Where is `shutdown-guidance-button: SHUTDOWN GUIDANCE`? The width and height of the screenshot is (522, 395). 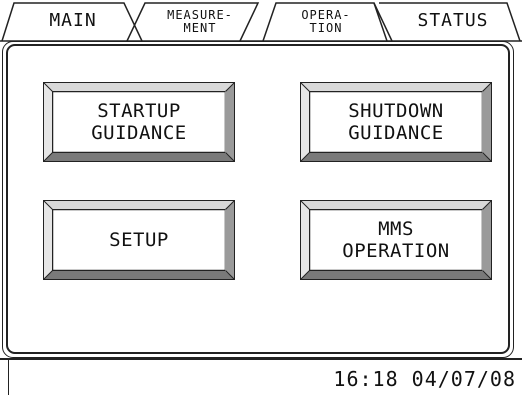
shutdown-guidance-button: SHUTDOWN GUIDANCE is located at coordinates (396, 122).